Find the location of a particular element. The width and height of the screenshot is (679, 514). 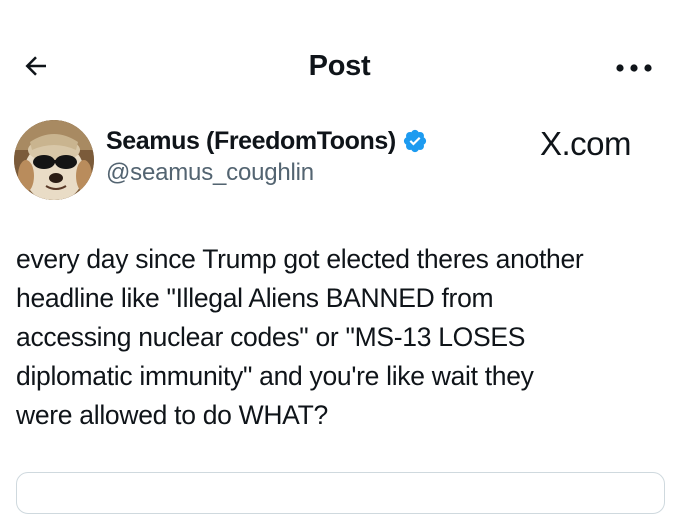

more-options-button is located at coordinates (634, 68).